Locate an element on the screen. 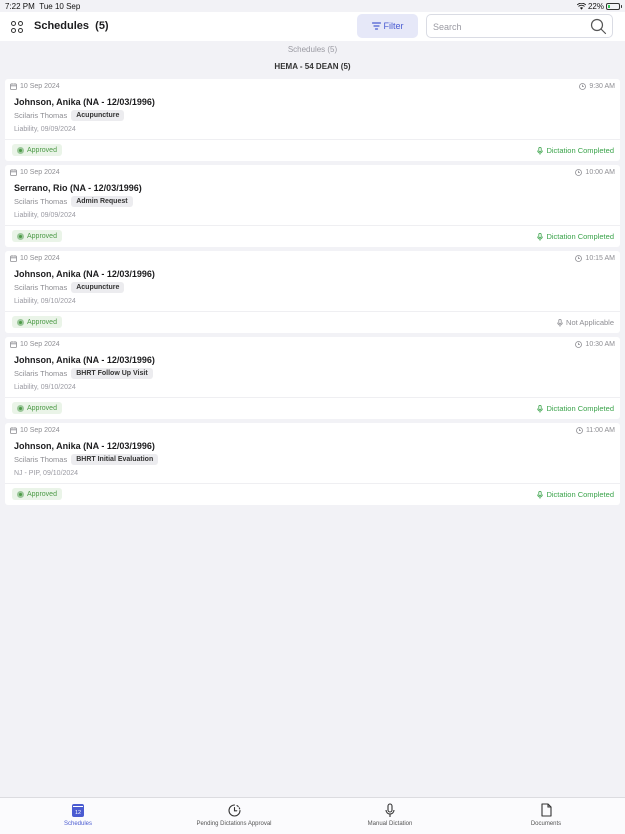  calendar-icon: 12 is located at coordinates (78, 810).